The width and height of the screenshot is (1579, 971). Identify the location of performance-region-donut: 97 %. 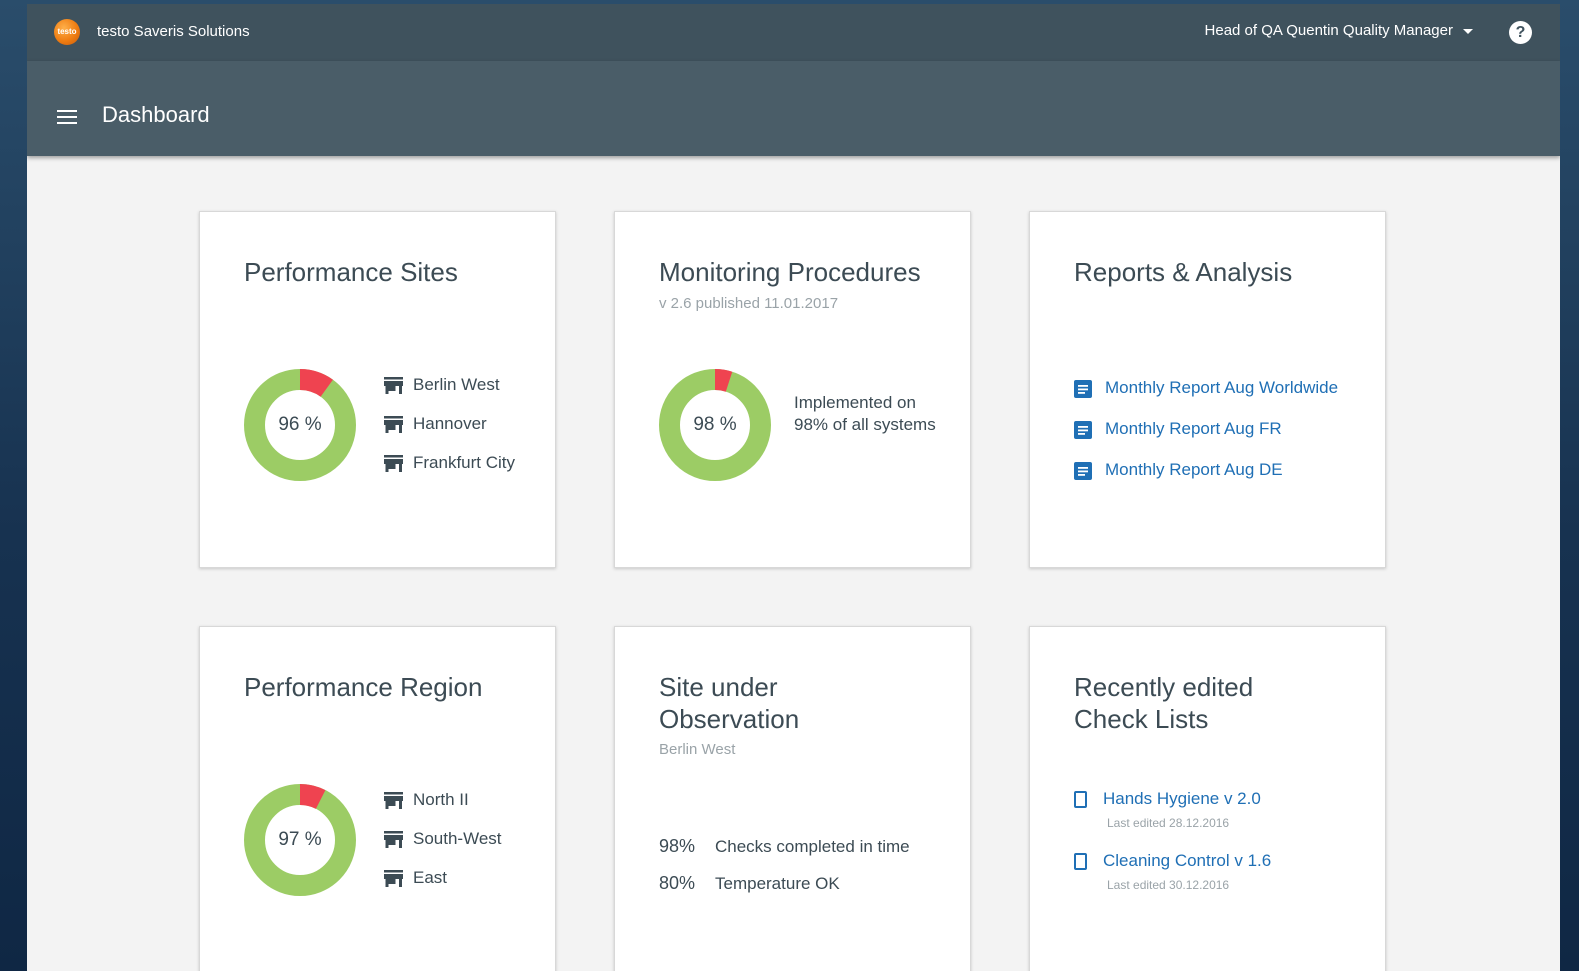
(300, 840).